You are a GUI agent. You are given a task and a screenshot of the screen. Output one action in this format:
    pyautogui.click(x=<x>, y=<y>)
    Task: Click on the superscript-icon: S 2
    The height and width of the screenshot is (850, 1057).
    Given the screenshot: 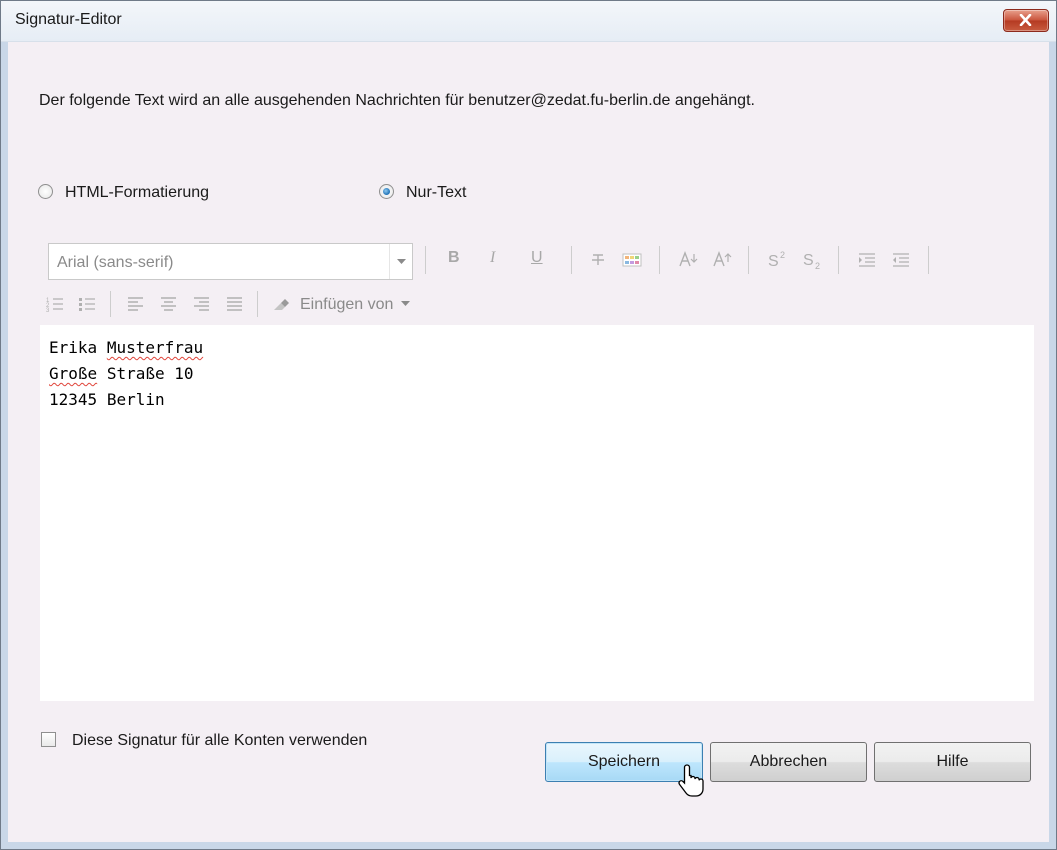 What is the action you would take?
    pyautogui.click(x=779, y=259)
    